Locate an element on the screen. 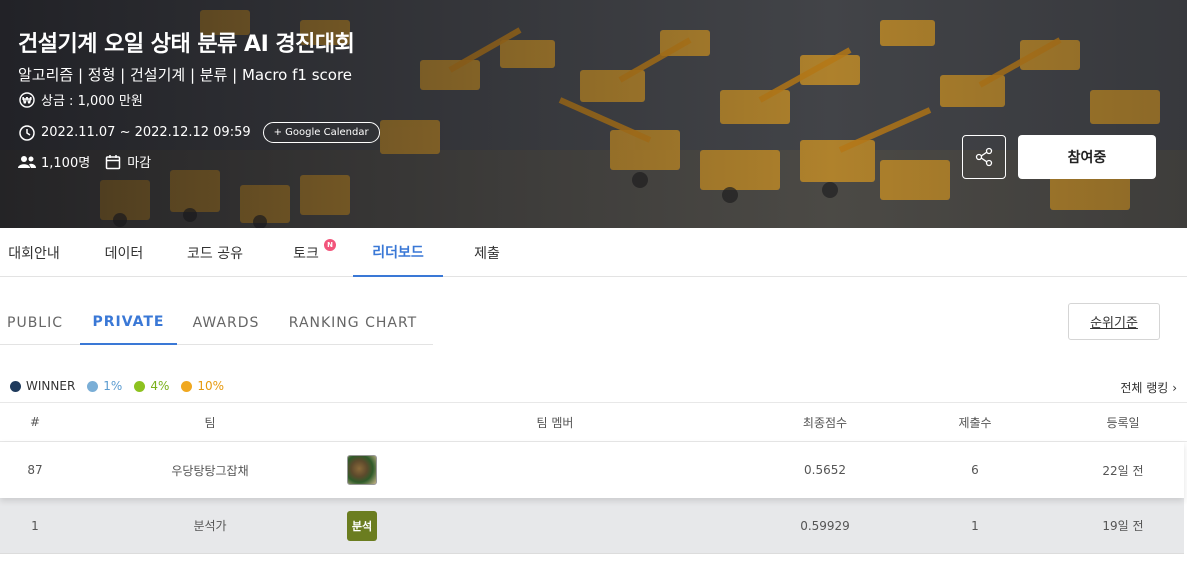  share-button is located at coordinates (984, 157).